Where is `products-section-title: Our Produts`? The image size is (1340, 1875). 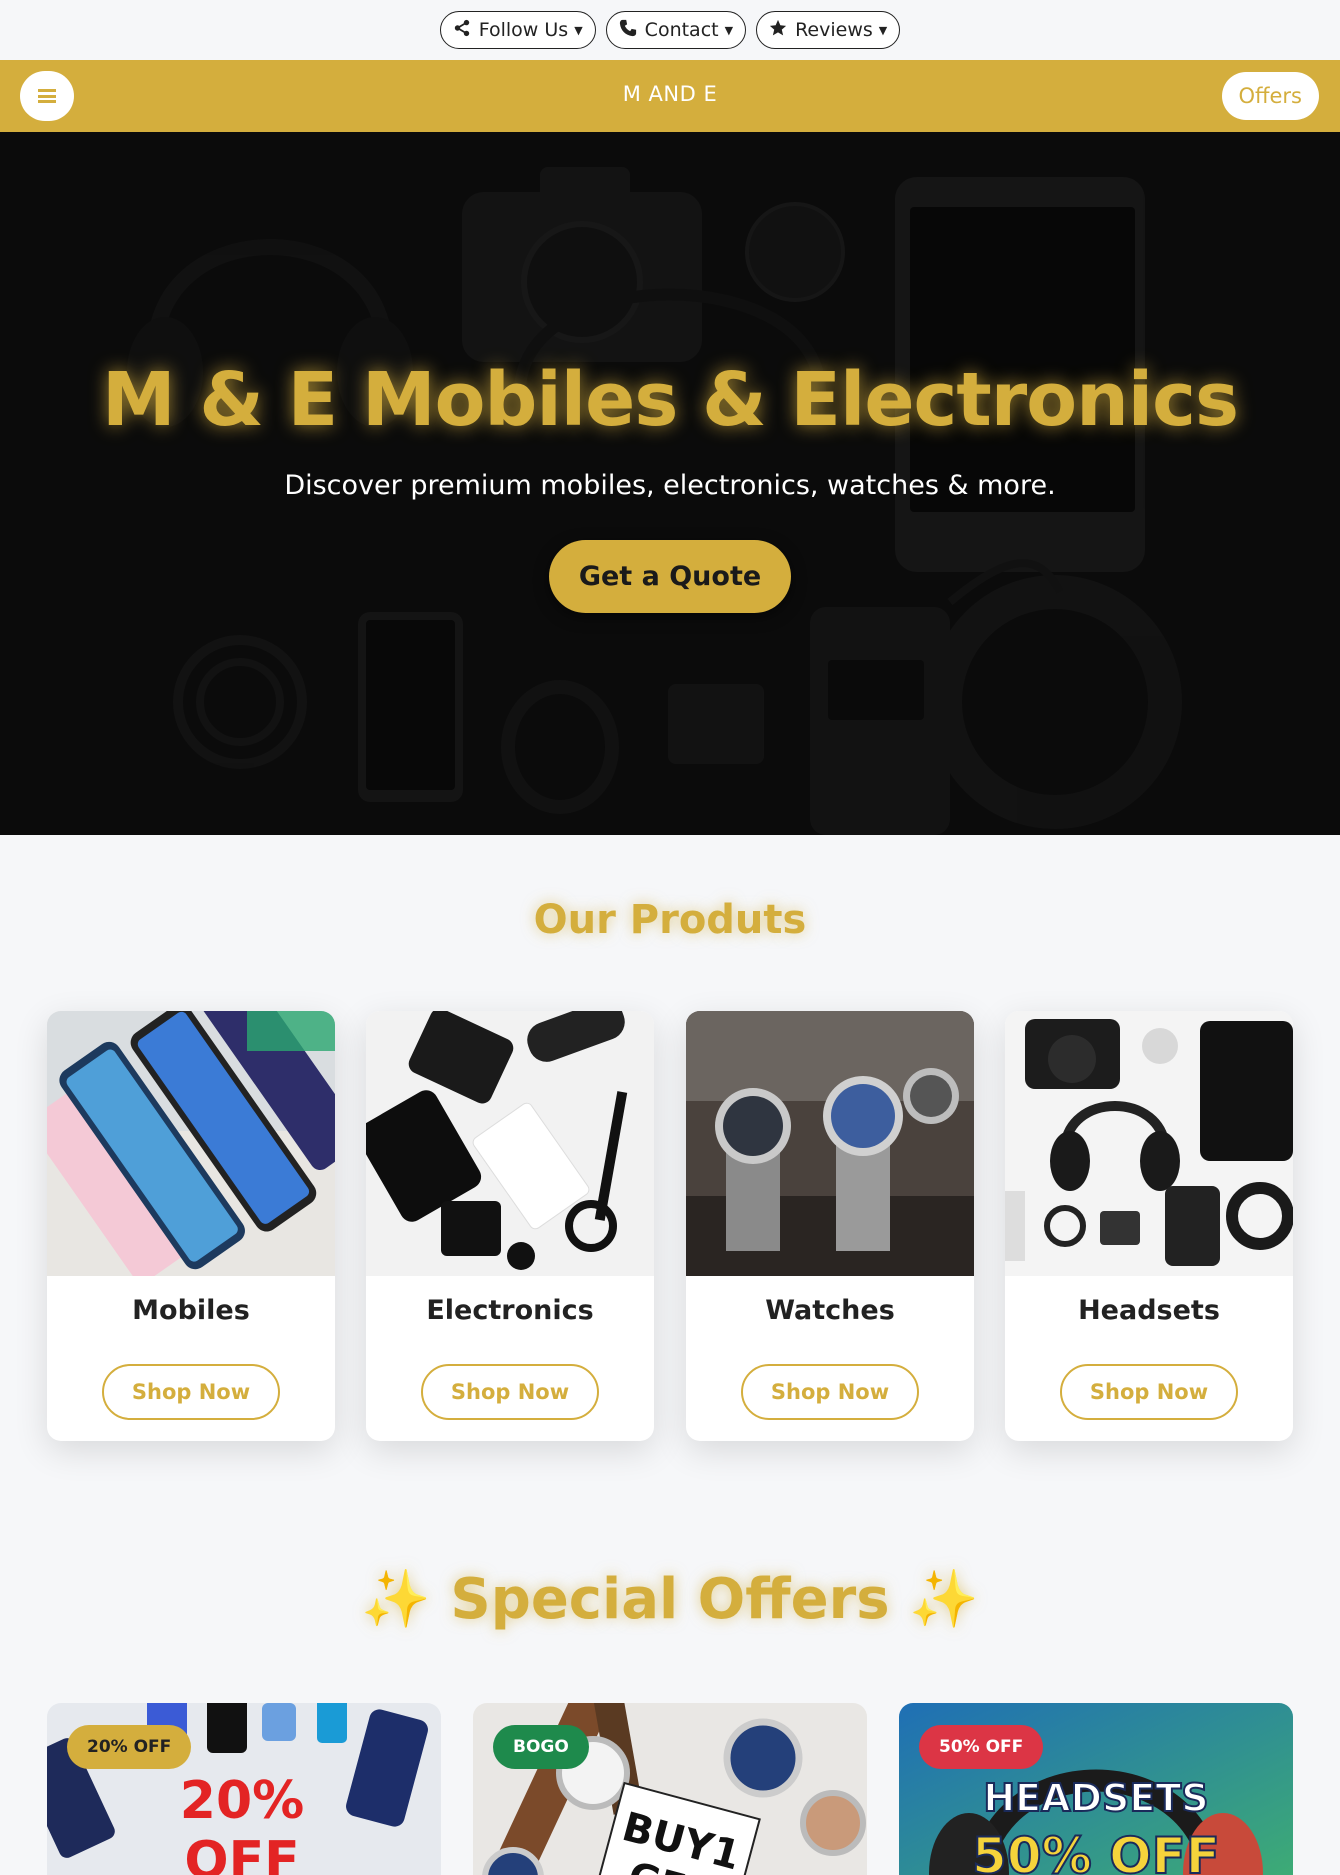 products-section-title: Our Produts is located at coordinates (670, 920).